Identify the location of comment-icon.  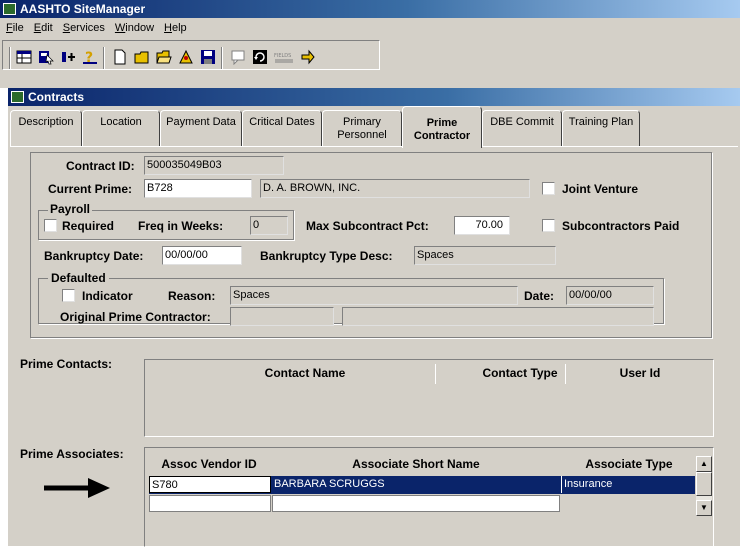
(238, 58).